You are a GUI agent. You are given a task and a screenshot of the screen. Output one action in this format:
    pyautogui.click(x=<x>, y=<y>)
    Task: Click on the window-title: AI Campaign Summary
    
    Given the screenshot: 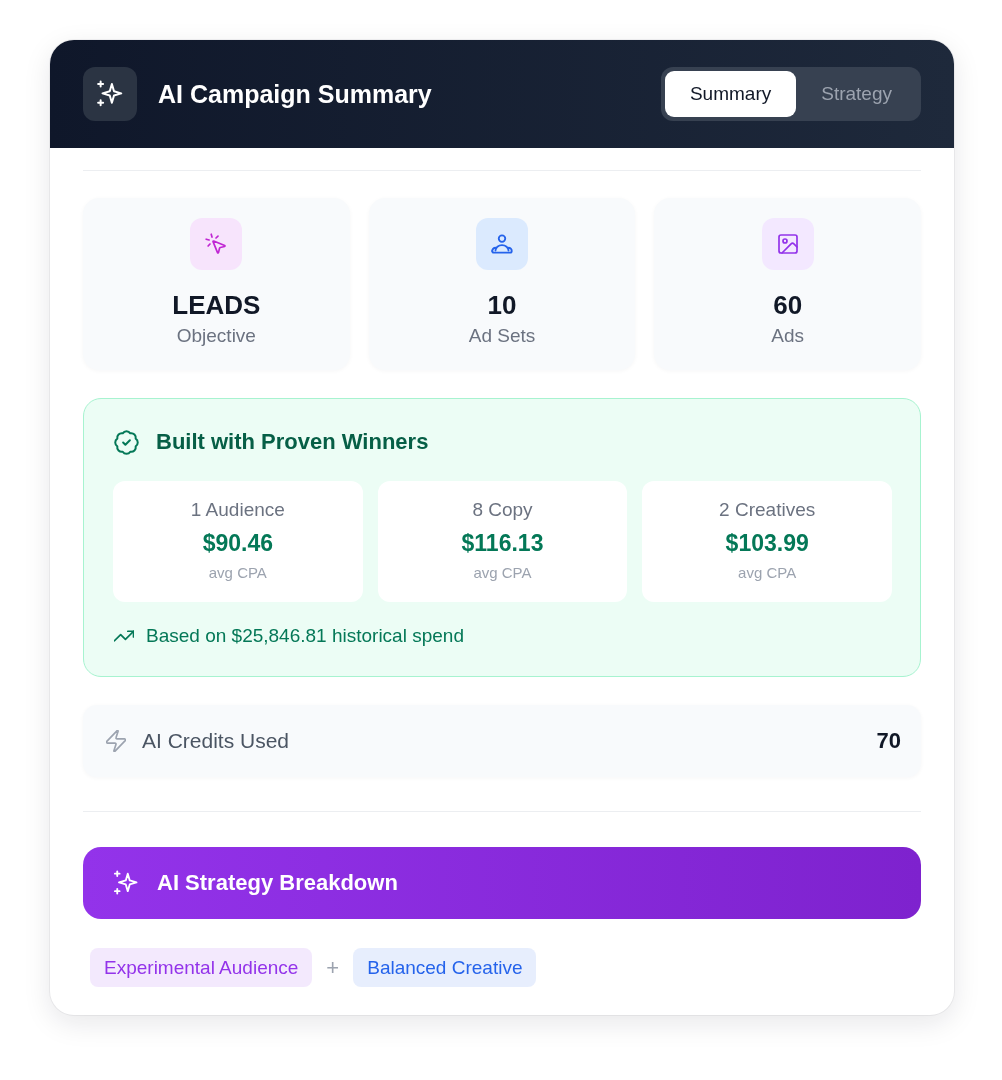 What is the action you would take?
    pyautogui.click(x=295, y=94)
    